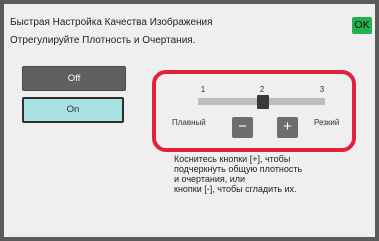  What do you see at coordinates (262, 89) in the screenshot?
I see `tick-label-2: 2` at bounding box center [262, 89].